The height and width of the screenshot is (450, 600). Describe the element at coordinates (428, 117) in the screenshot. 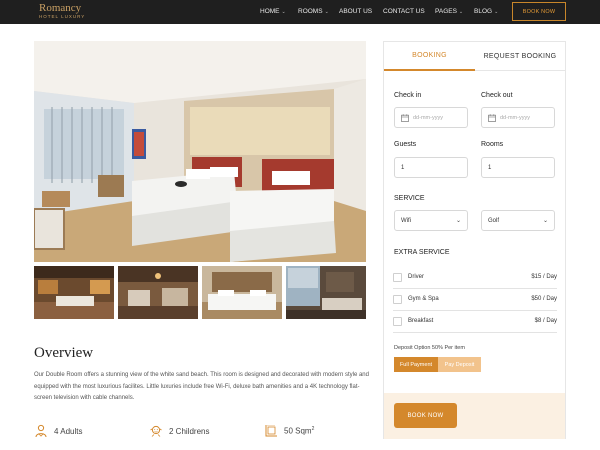

I see `check-in-placeholder: dd-mm-yyyy` at that location.